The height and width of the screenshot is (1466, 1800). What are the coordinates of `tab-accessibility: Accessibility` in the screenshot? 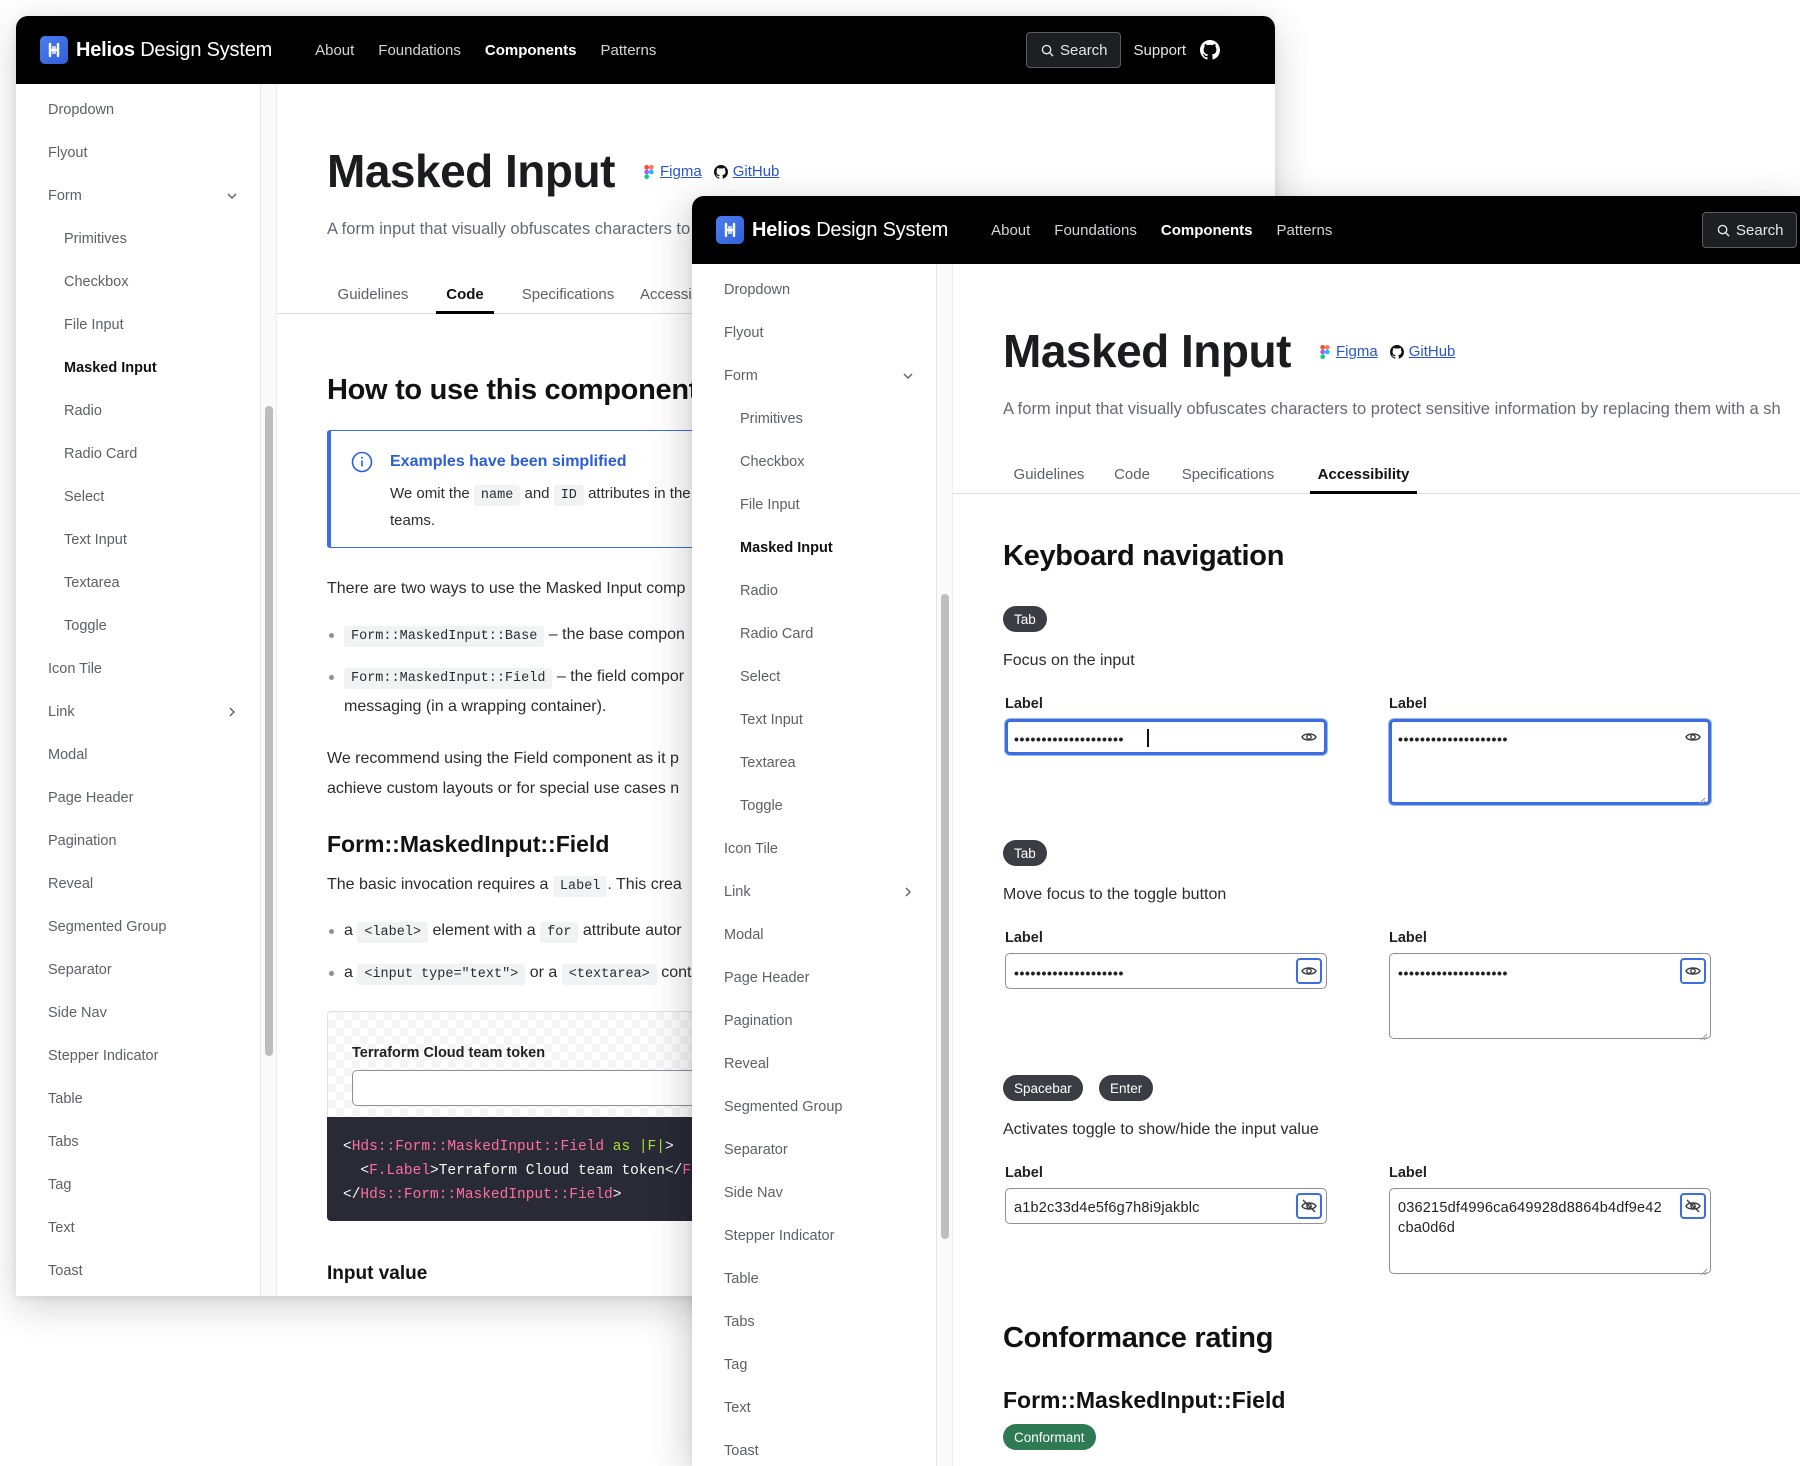 It's located at (1363, 480).